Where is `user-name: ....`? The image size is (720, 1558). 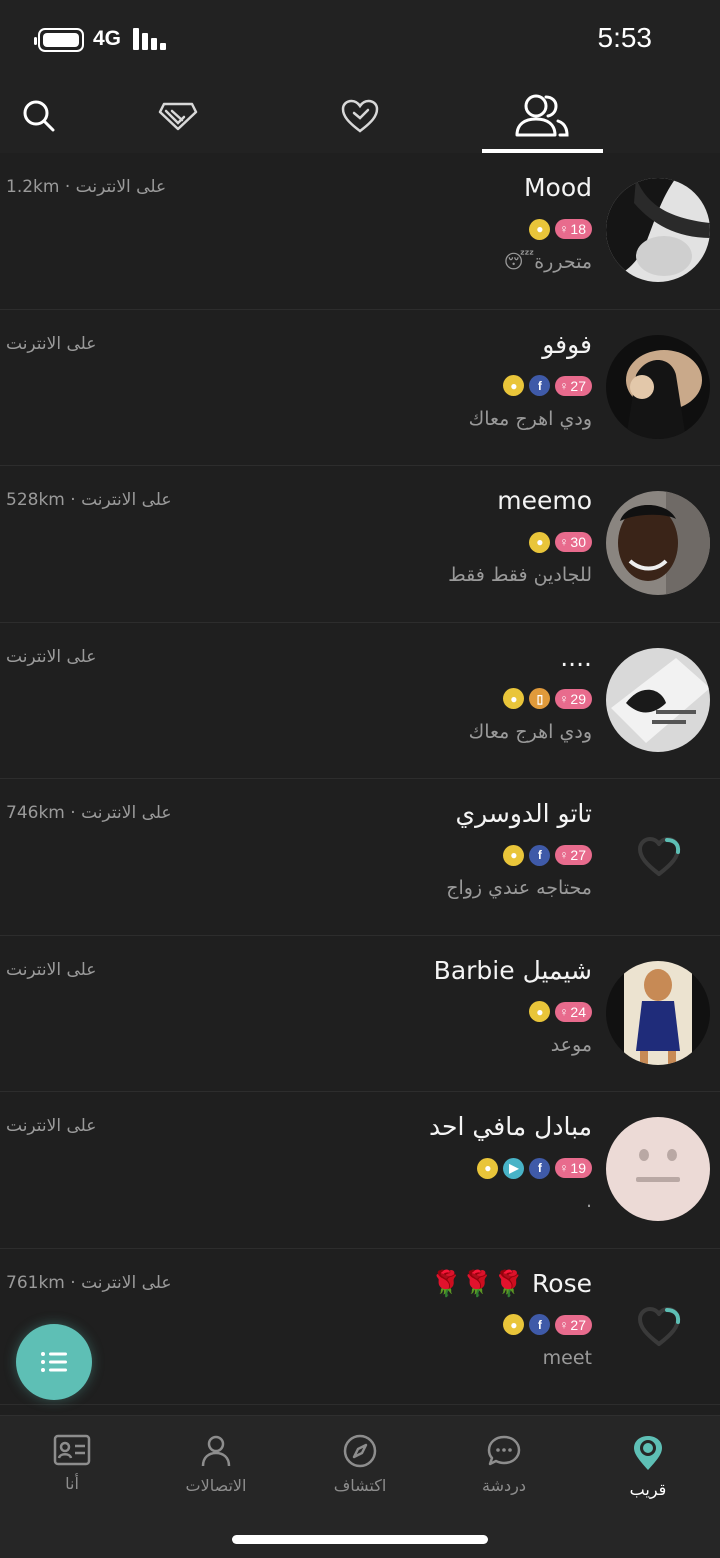 user-name: .... is located at coordinates (576, 657).